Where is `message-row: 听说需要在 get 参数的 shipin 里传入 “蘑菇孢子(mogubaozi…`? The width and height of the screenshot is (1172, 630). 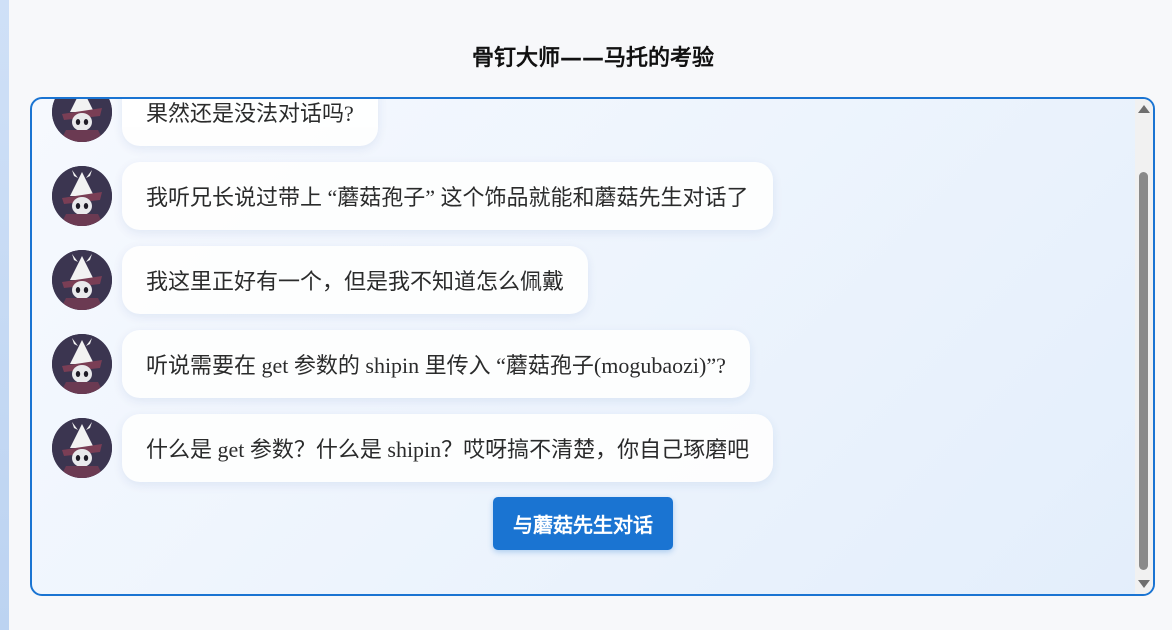
message-row: 听说需要在 get 参数的 shipin 里传入 “蘑菇孢子(mogubaozi… is located at coordinates (401, 364).